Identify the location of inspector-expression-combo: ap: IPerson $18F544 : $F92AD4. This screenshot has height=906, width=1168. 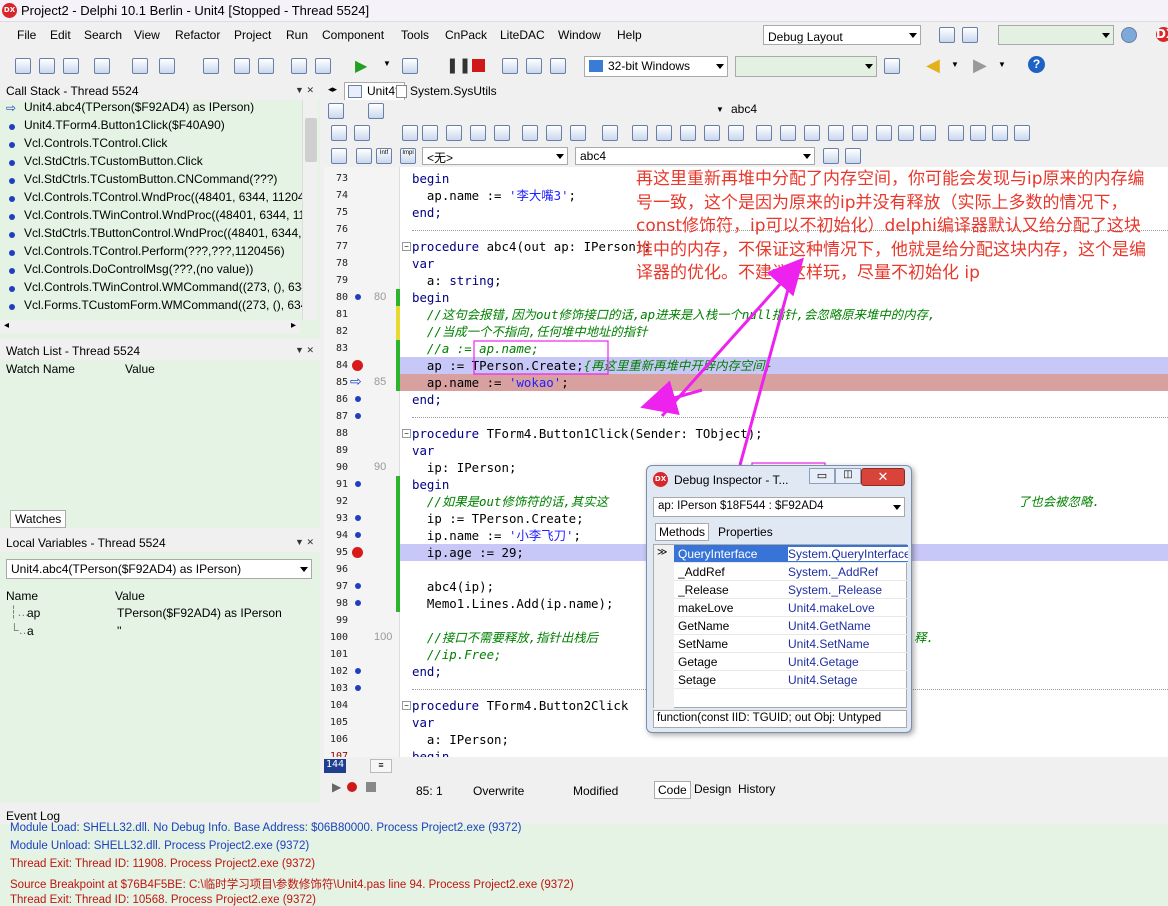
(779, 507).